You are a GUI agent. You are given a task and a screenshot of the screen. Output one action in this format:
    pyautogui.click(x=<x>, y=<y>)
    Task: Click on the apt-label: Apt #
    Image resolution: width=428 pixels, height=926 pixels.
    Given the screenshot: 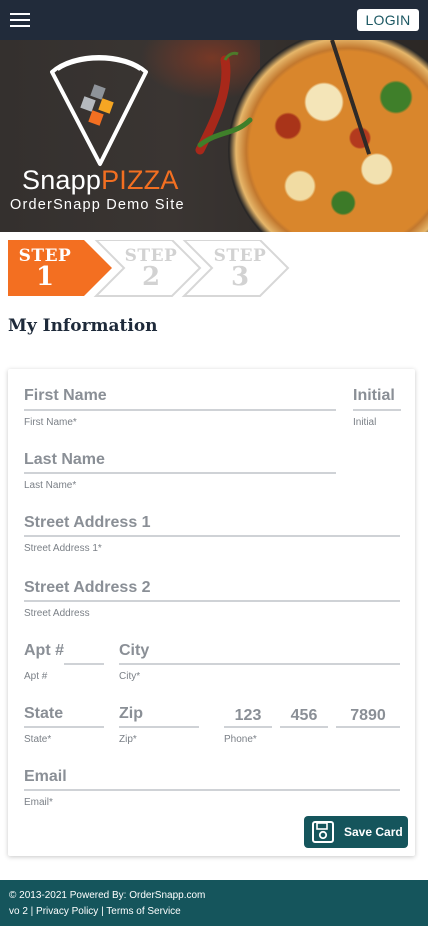 What is the action you would take?
    pyautogui.click(x=36, y=676)
    